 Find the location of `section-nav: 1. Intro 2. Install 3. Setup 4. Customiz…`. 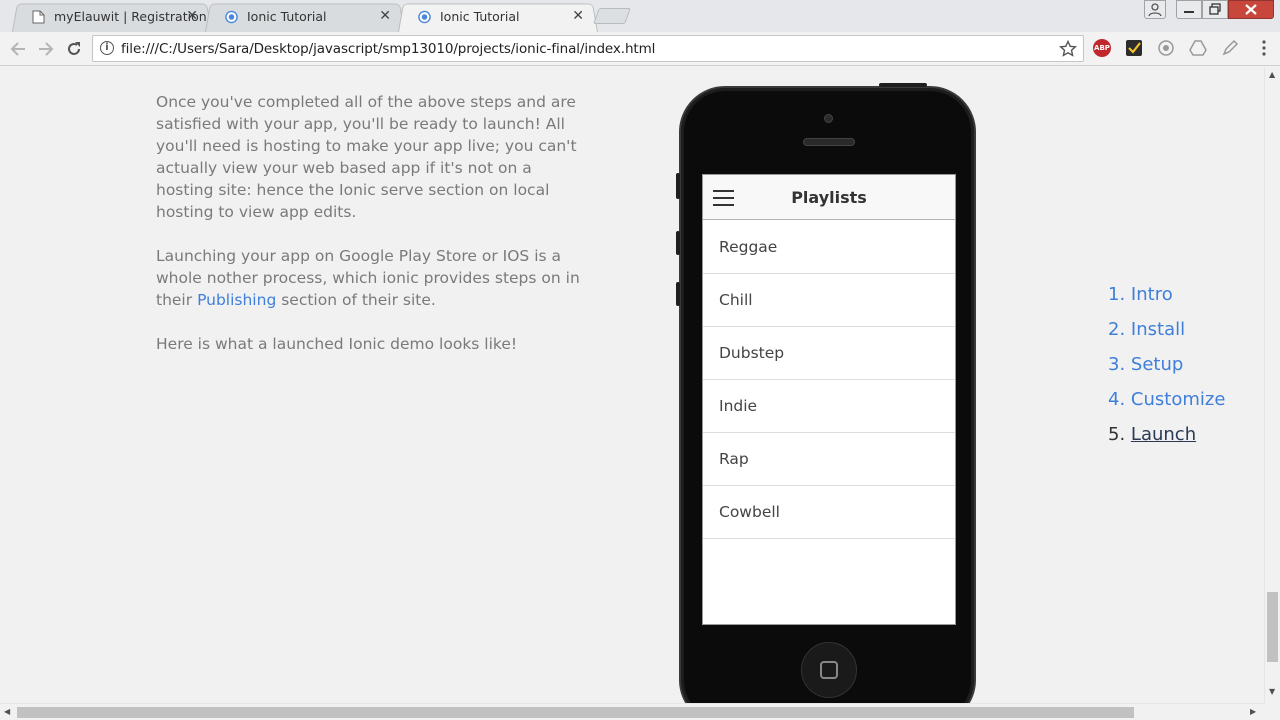

section-nav: 1. Intro 2. Install 3. Setup 4. Customiz… is located at coordinates (1166, 371).